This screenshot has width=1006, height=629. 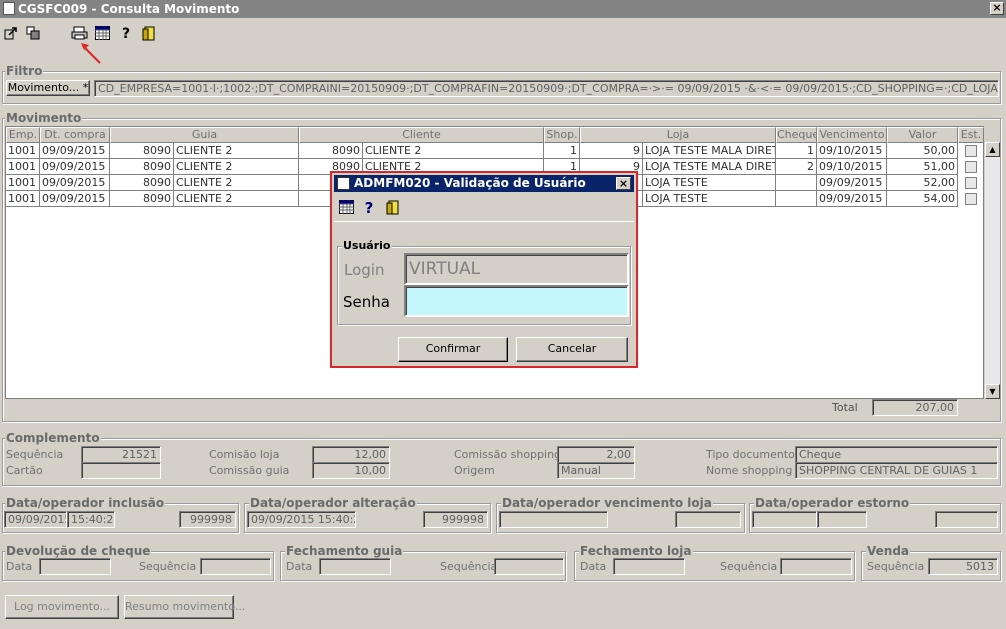 What do you see at coordinates (971, 135) in the screenshot?
I see `col-est: Est.` at bounding box center [971, 135].